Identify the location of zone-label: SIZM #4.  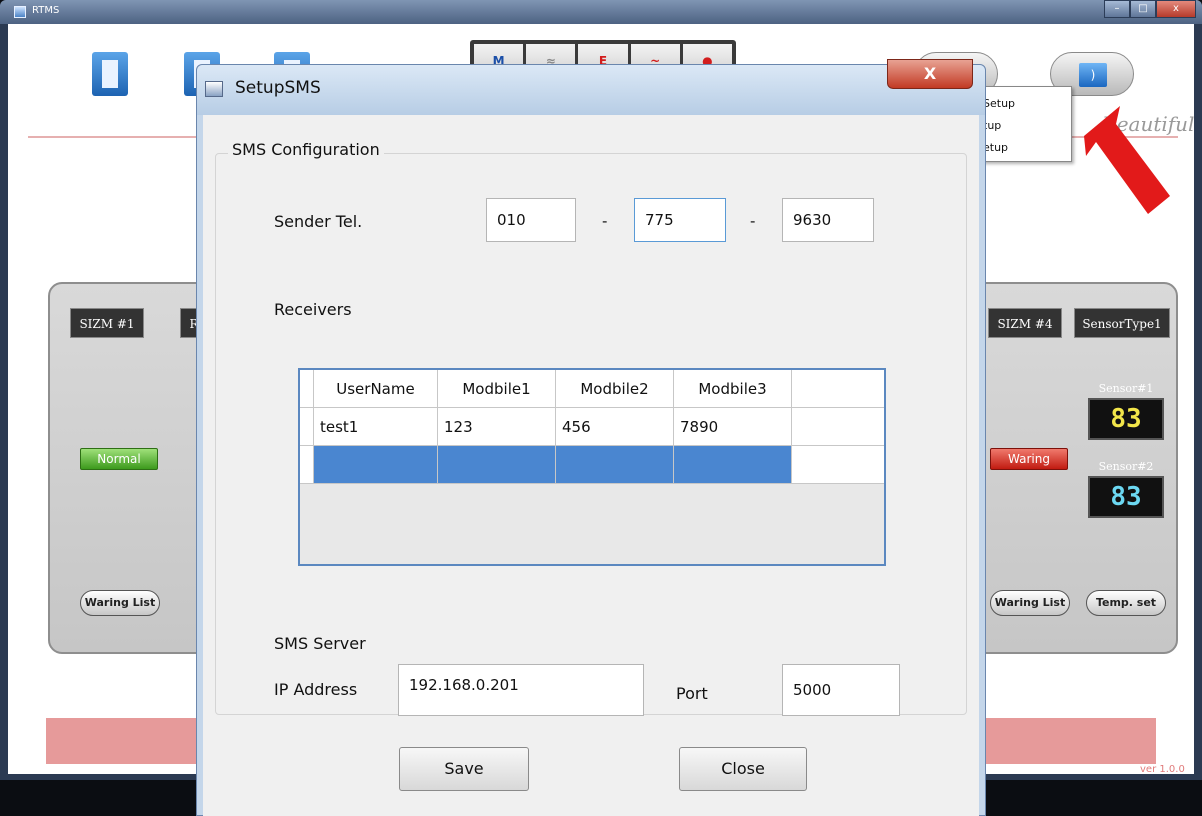
(1025, 323).